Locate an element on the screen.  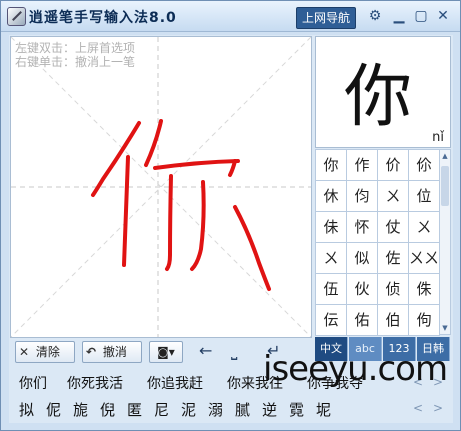
minimize-icon: ▁ is located at coordinates (399, 16).